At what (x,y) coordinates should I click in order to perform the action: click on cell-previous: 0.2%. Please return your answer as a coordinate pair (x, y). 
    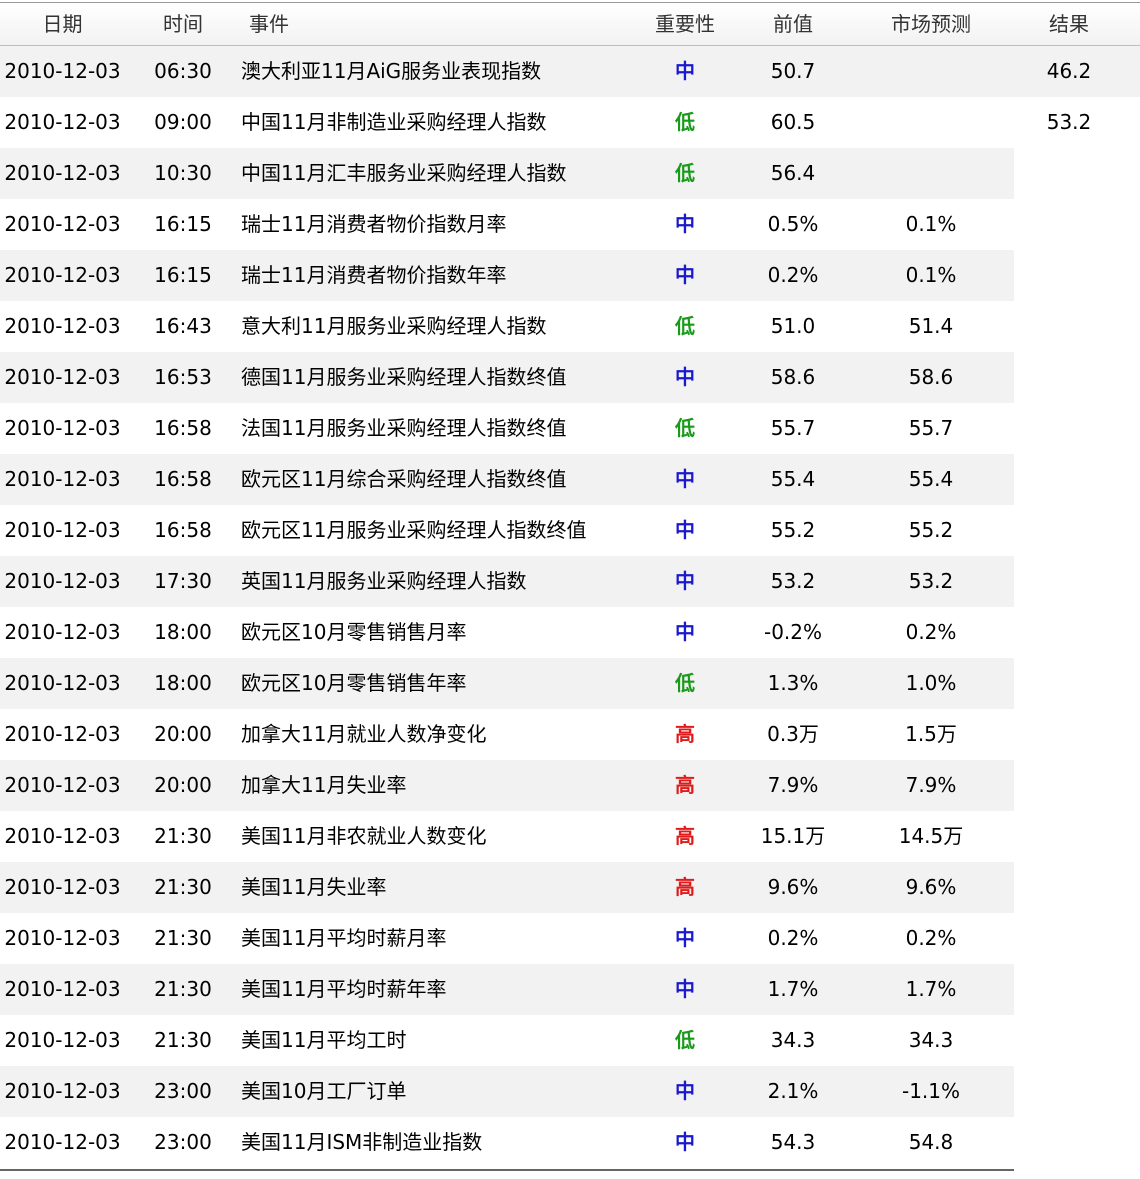
    Looking at the image, I should click on (793, 275).